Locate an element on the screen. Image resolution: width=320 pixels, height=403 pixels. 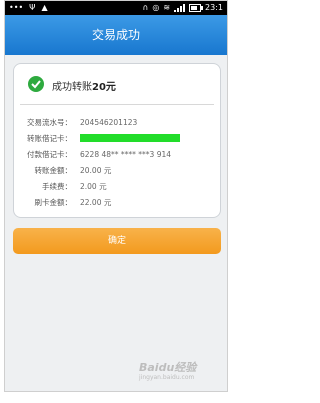
signal-icon is located at coordinates (180, 8).